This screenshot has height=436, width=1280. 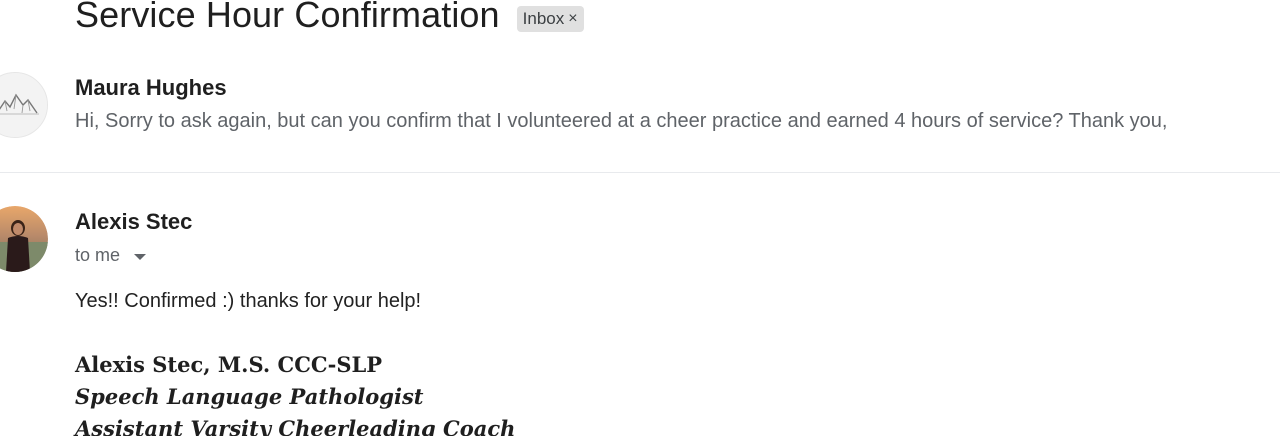 What do you see at coordinates (287, 17) in the screenshot?
I see `thread-subject: Service Hour Confirmation` at bounding box center [287, 17].